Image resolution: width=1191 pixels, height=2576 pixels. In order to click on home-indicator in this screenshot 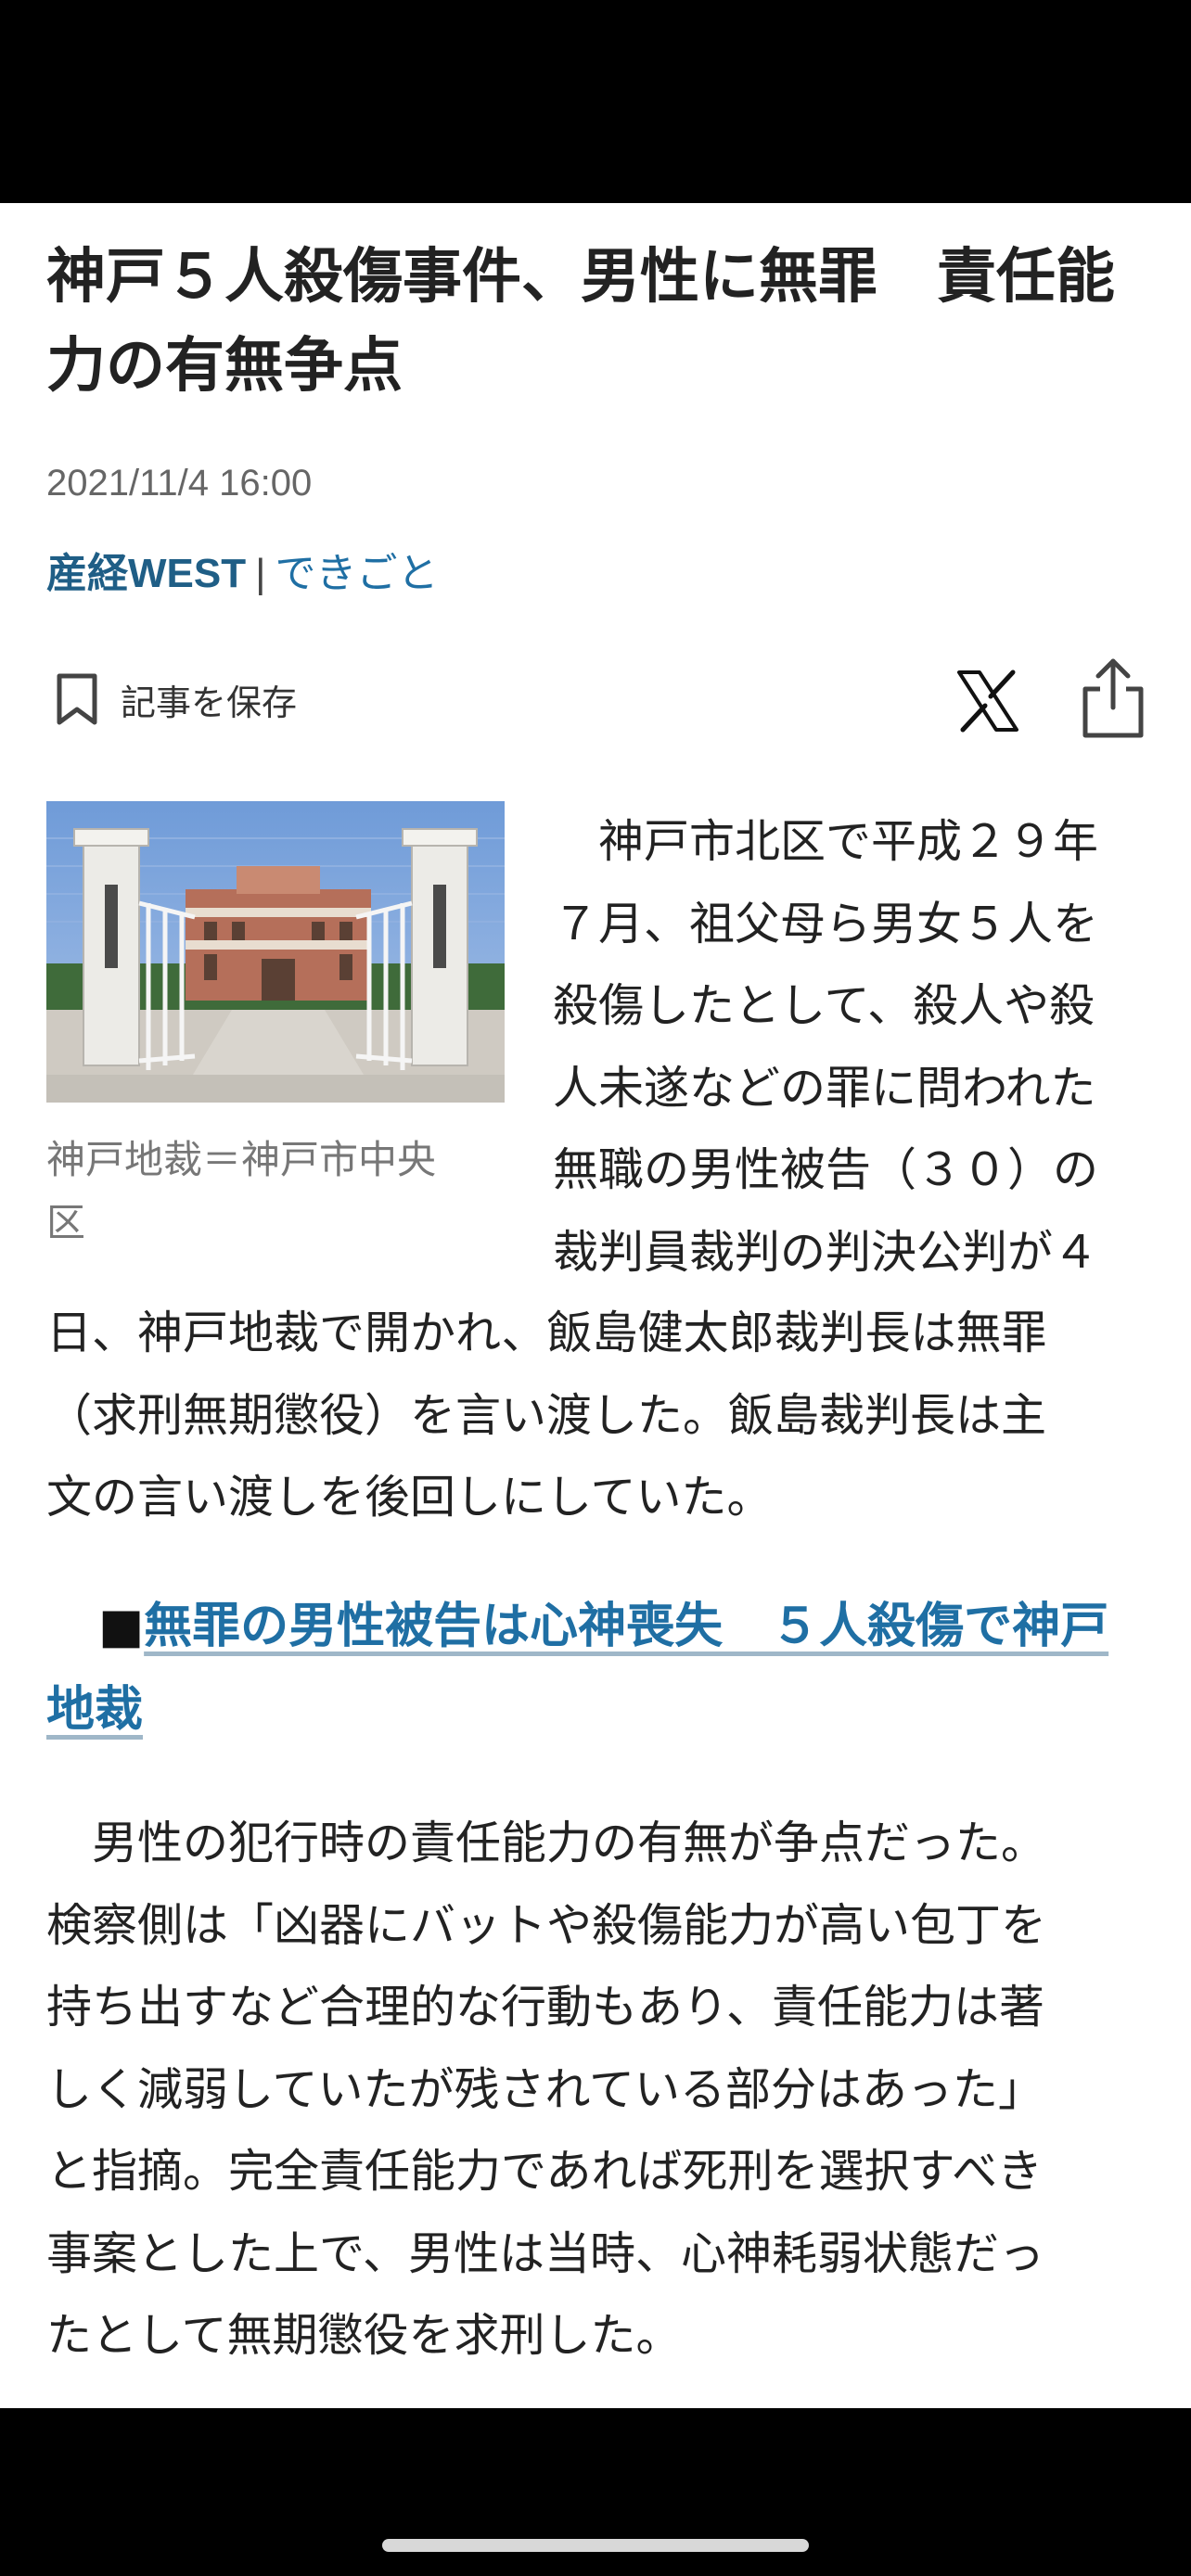, I will do `click(595, 2545)`.